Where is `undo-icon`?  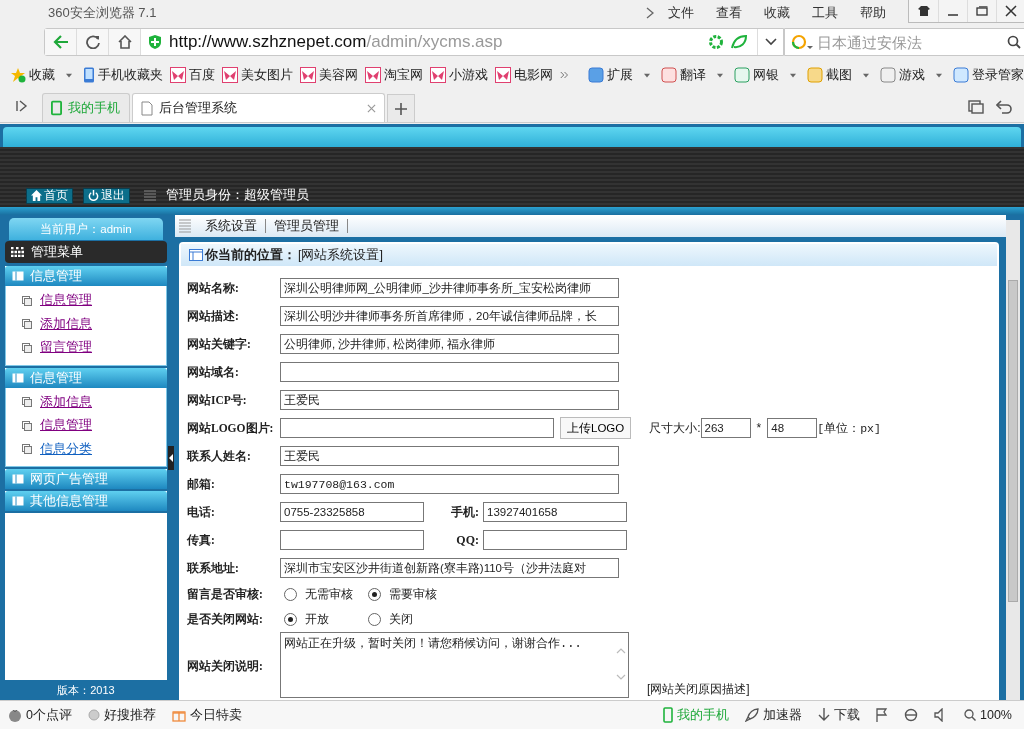 undo-icon is located at coordinates (1004, 107).